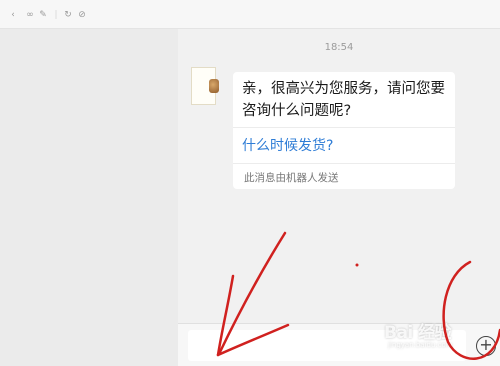 The image size is (500, 366). Describe the element at coordinates (30, 15) in the screenshot. I see `link-icon: ∞` at that location.